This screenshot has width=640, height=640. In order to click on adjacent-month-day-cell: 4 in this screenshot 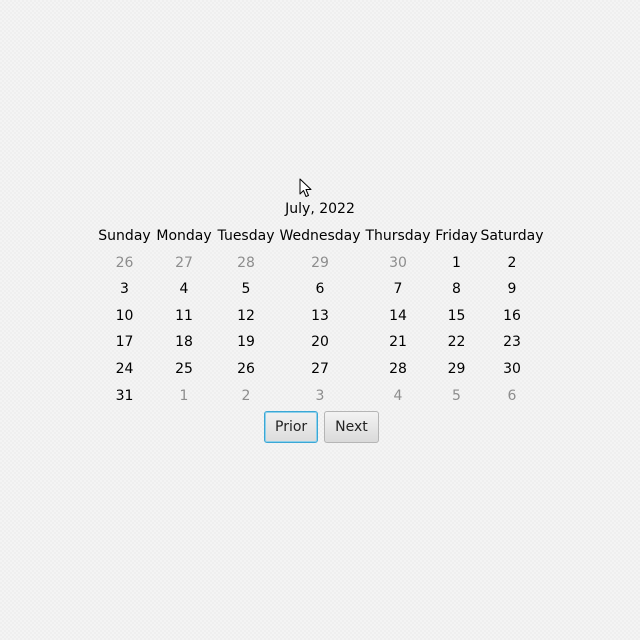, I will do `click(398, 395)`.